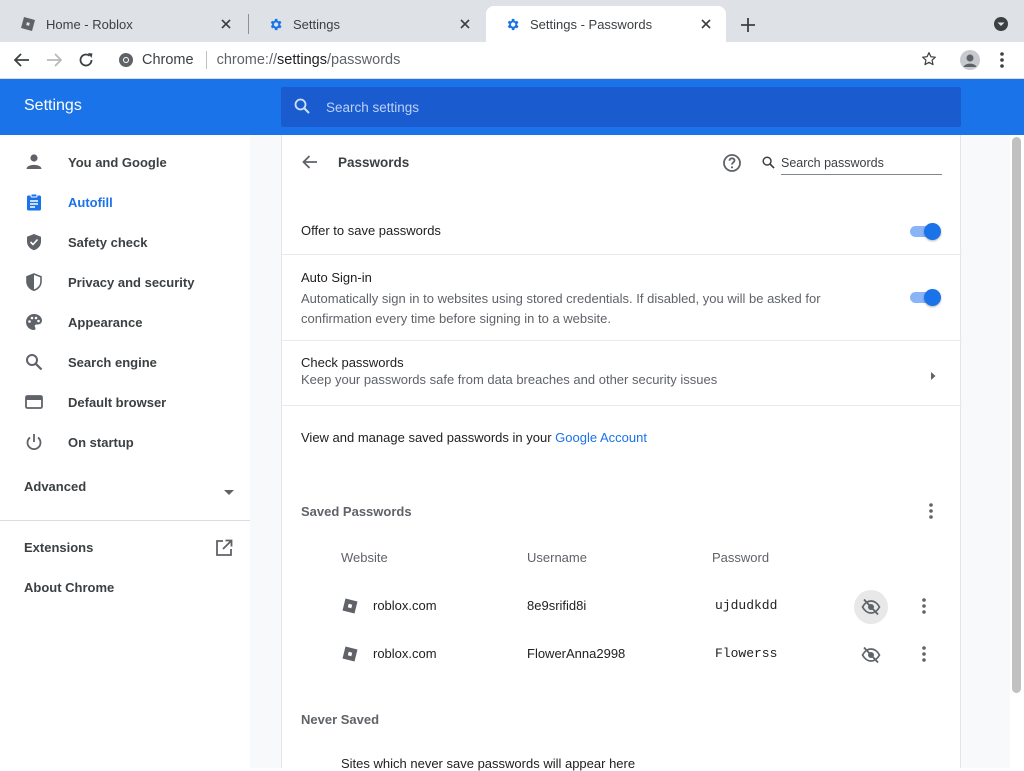  I want to click on sidebar-item-label: Appearance, so click(105, 322).